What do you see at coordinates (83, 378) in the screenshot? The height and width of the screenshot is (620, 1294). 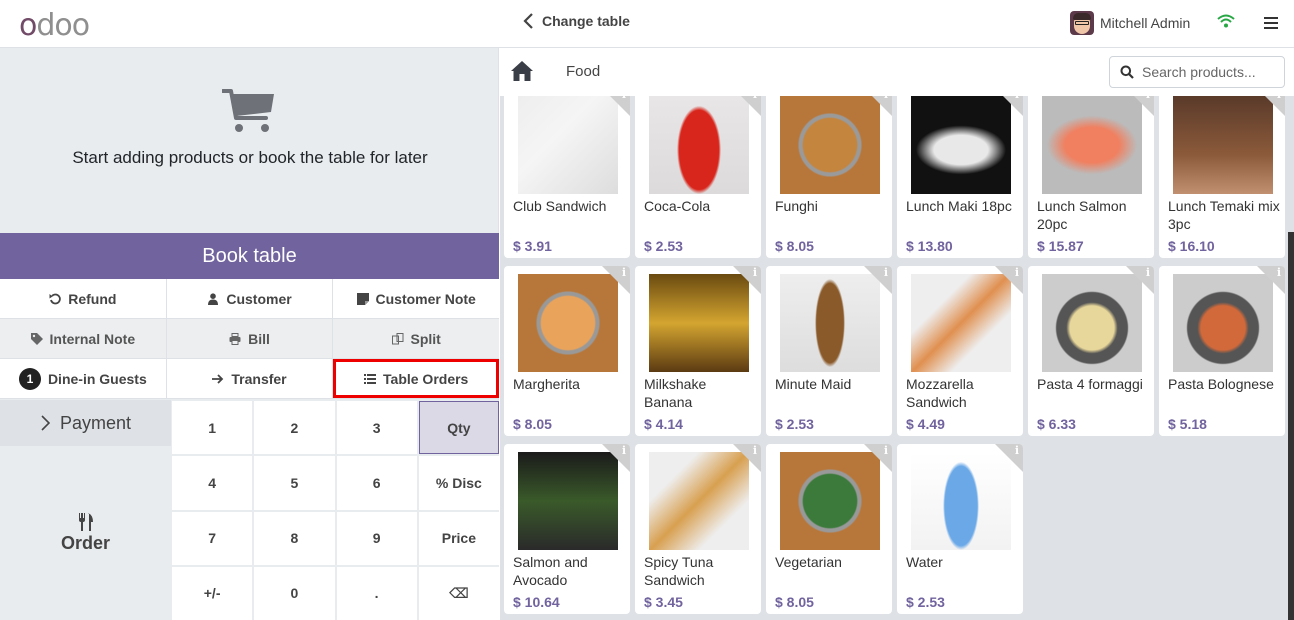 I see `dine-in-guests-button: 1 Dine-in Guests` at bounding box center [83, 378].